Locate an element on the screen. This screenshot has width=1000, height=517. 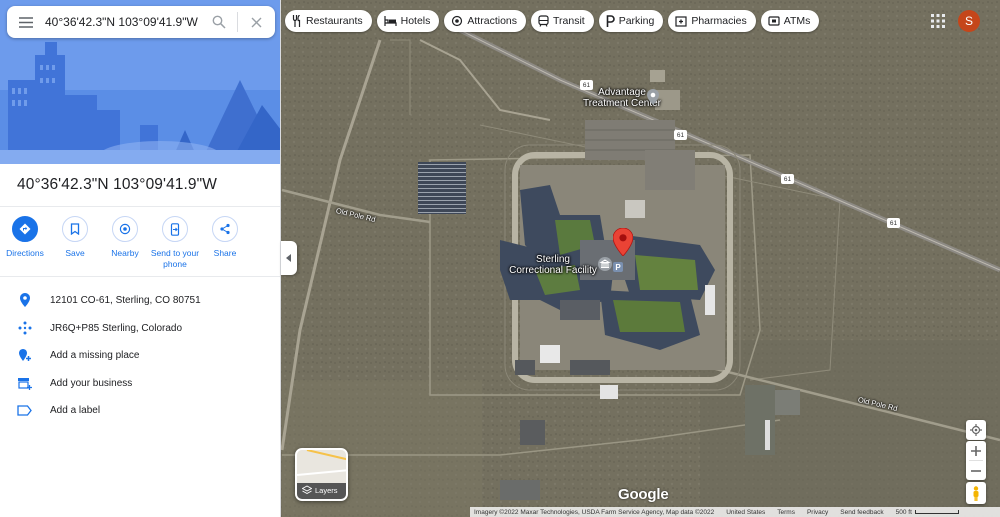
location-pin-icon is located at coordinates (24, 300).